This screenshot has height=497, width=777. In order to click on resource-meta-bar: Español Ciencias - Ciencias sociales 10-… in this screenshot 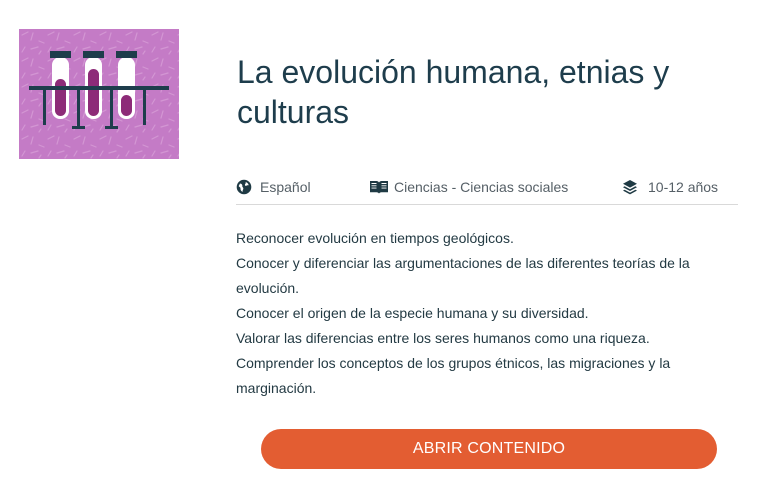, I will do `click(487, 189)`.